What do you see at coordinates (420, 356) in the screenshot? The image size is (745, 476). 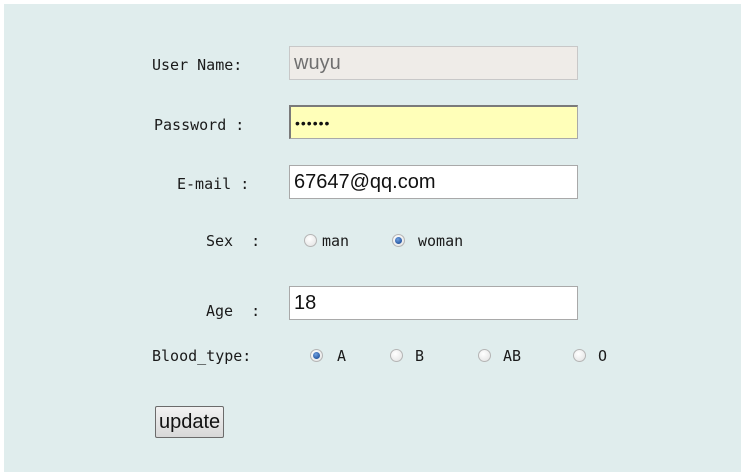 I see `blood-b-label: B` at bounding box center [420, 356].